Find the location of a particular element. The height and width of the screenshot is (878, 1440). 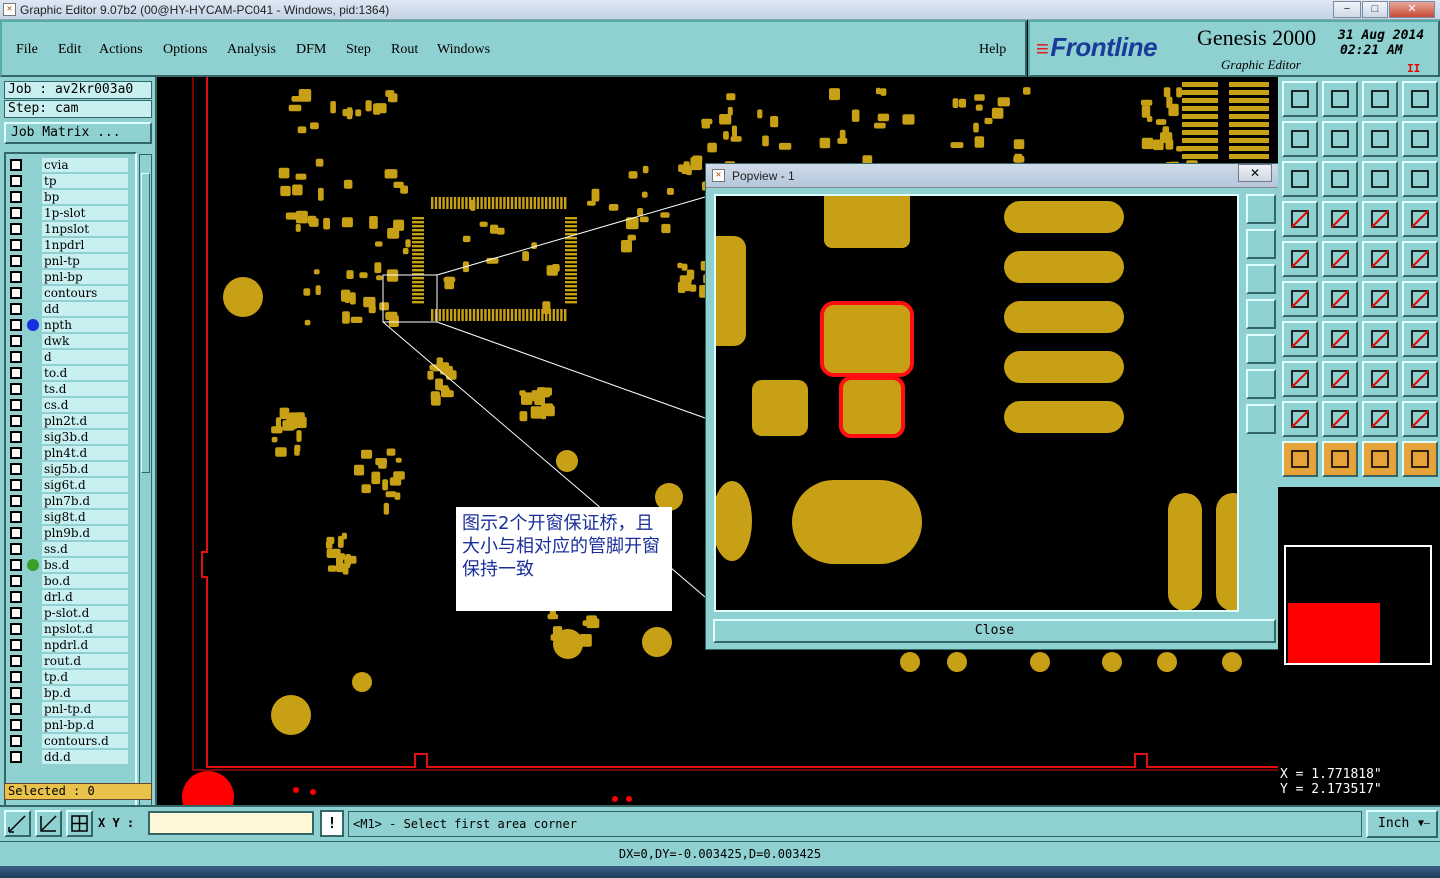

layer-name: bs.d is located at coordinates (85, 565).